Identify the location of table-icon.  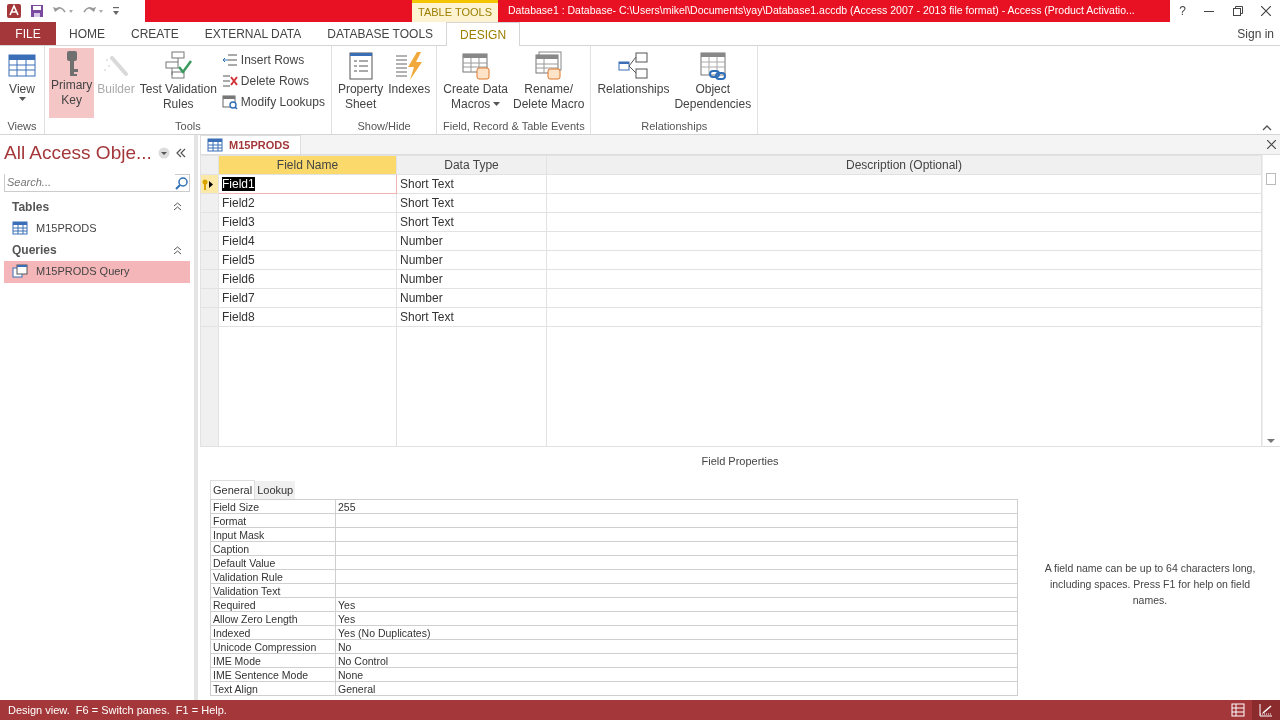
(215, 145).